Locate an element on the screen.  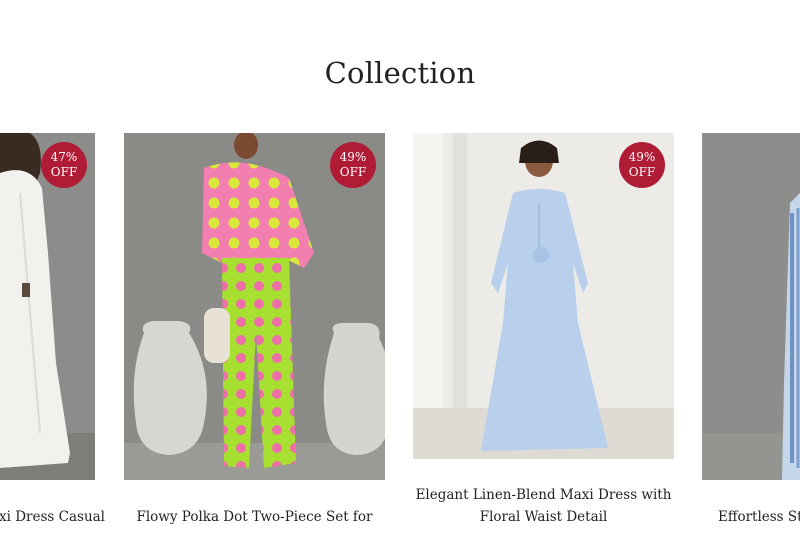
product-name-line-1: Elegant Linen-Blend Maxi Dress with is located at coordinates (543, 495).